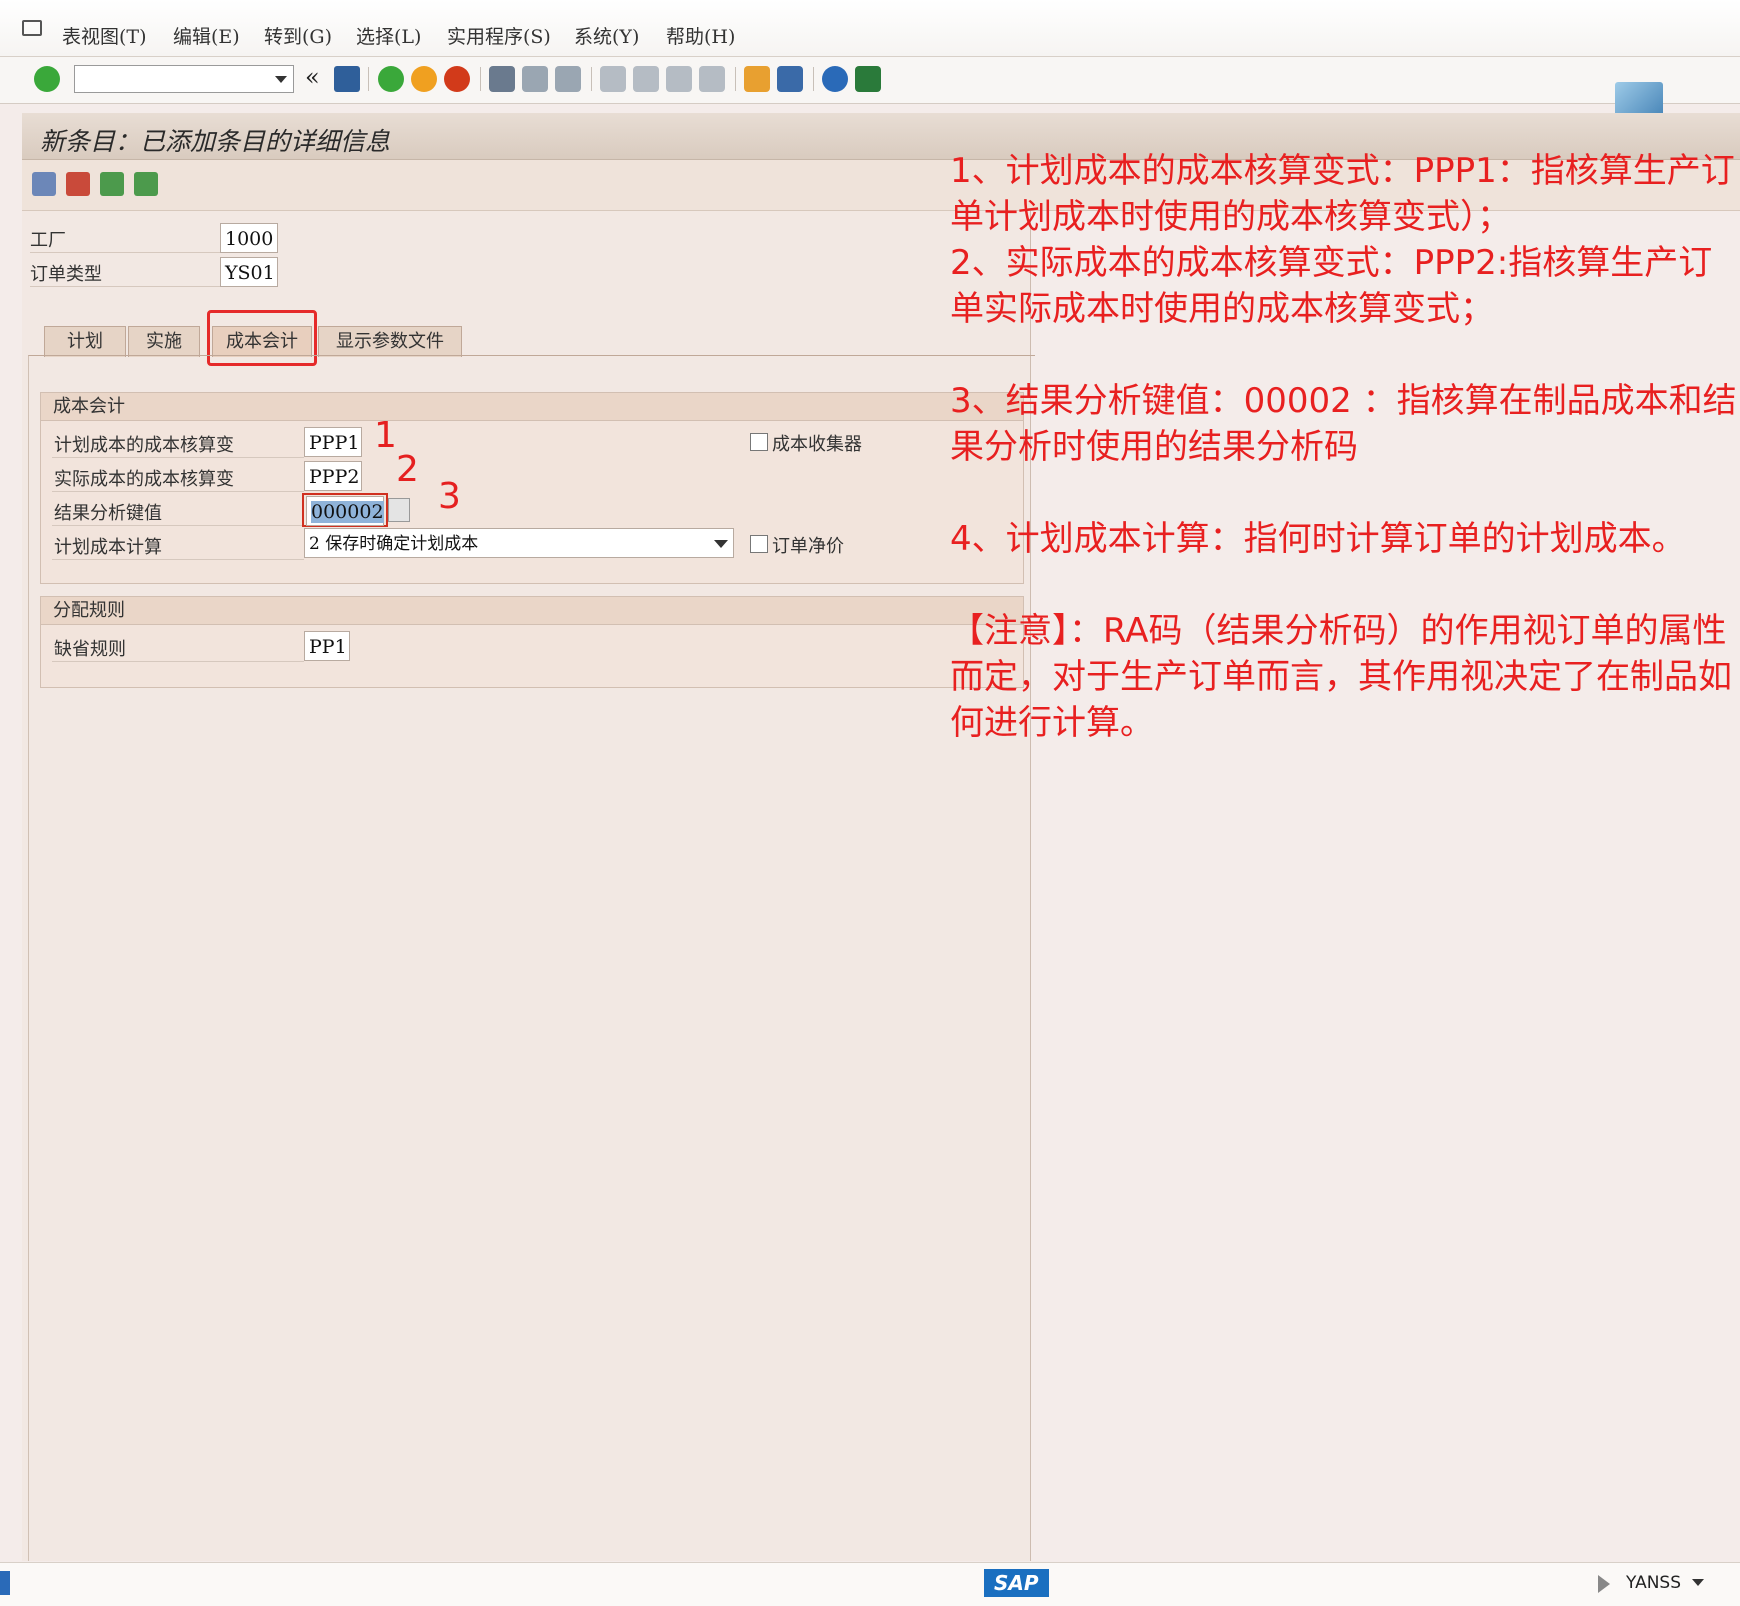 The image size is (1740, 1606). What do you see at coordinates (499, 35) in the screenshot?
I see `menu-item-utilities: 实用程序(S)` at bounding box center [499, 35].